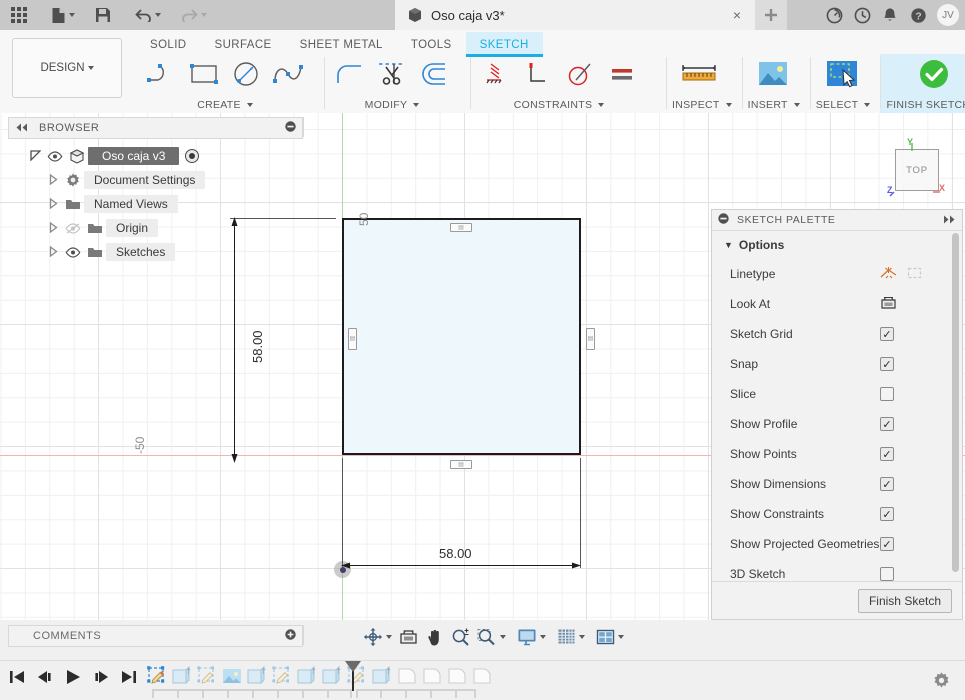 Image resolution: width=965 pixels, height=700 pixels. What do you see at coordinates (842, 74) in the screenshot?
I see `select-window-icon` at bounding box center [842, 74].